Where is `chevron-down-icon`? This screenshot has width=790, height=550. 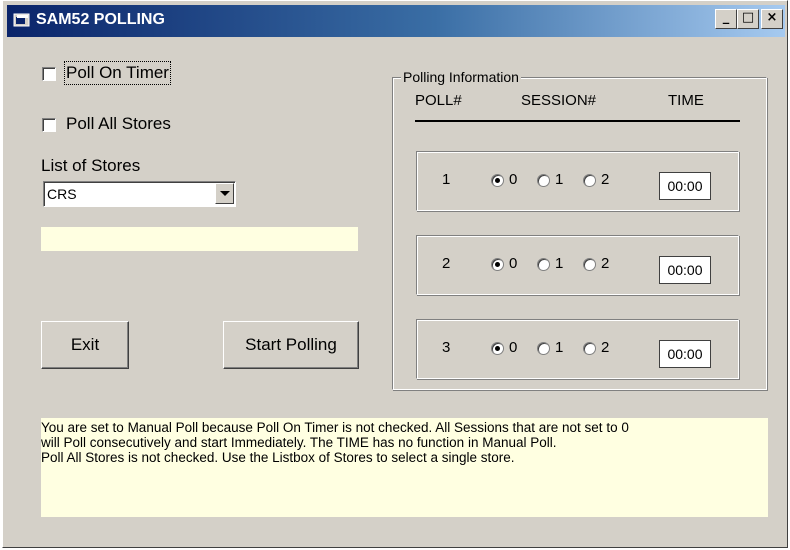 chevron-down-icon is located at coordinates (225, 193).